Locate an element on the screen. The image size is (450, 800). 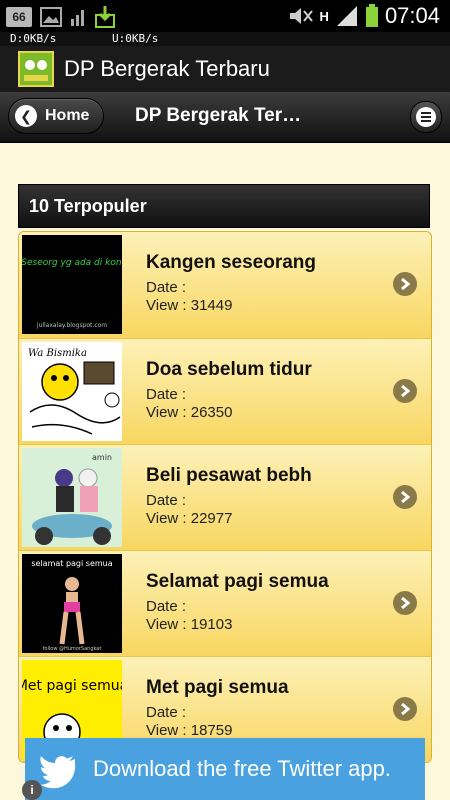
item-views: View : 22977 is located at coordinates (189, 518).